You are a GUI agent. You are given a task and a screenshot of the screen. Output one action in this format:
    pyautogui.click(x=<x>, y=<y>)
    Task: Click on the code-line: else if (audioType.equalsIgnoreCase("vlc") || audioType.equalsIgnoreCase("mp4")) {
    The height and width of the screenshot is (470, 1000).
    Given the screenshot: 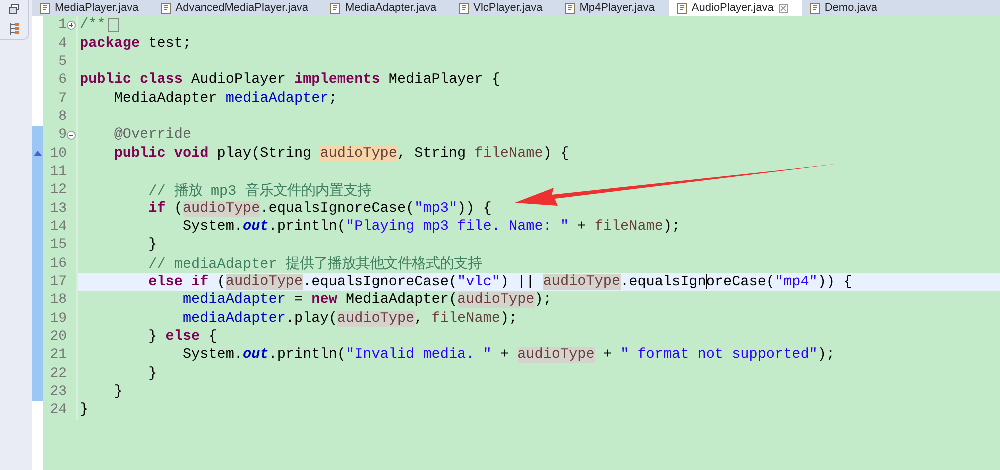 What is the action you would take?
    pyautogui.click(x=500, y=282)
    